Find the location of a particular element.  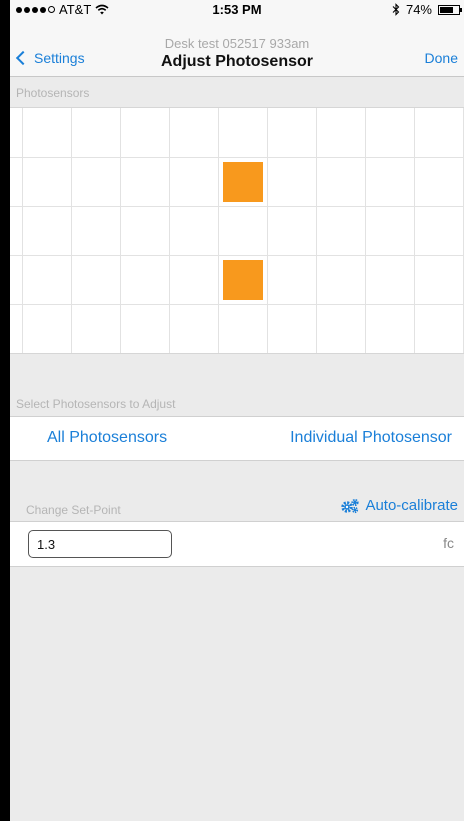

setpoint-unit: fc is located at coordinates (448, 543).